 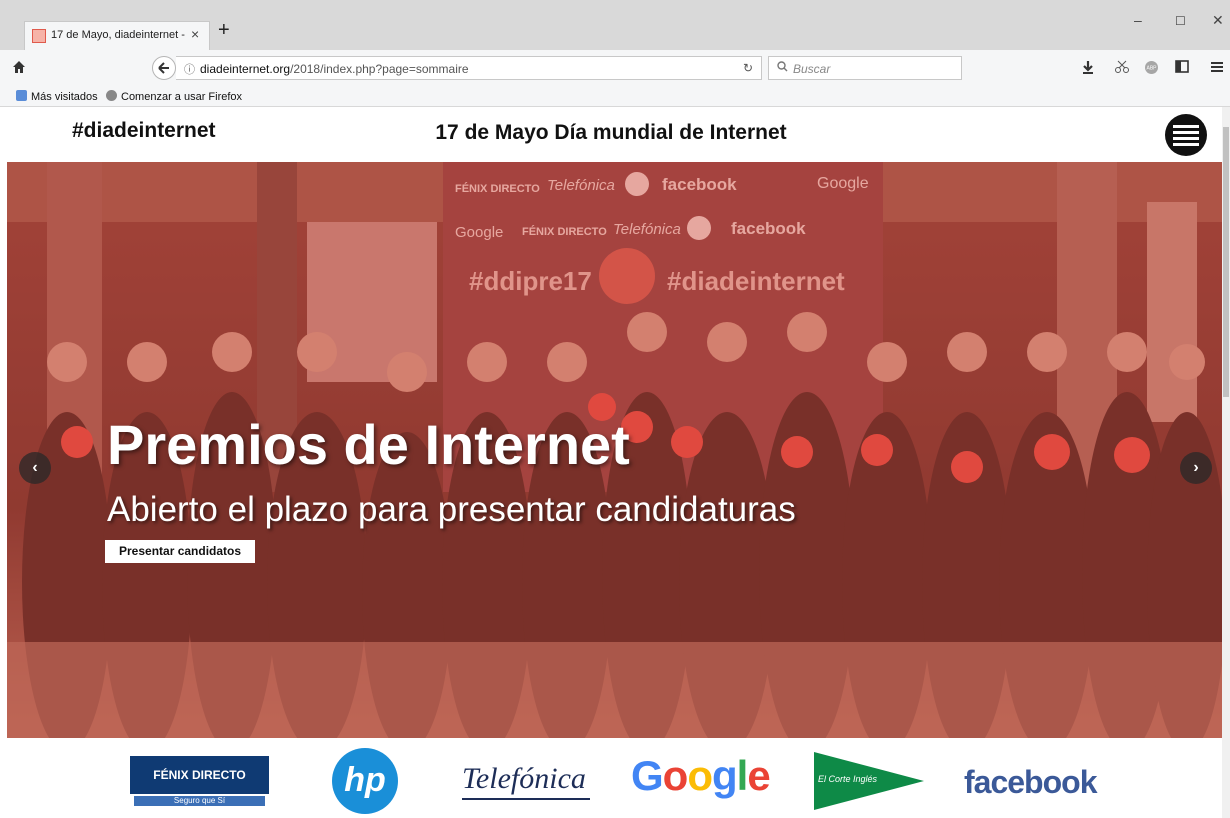 I want to click on carousel-next-button: ›, so click(x=1196, y=468).